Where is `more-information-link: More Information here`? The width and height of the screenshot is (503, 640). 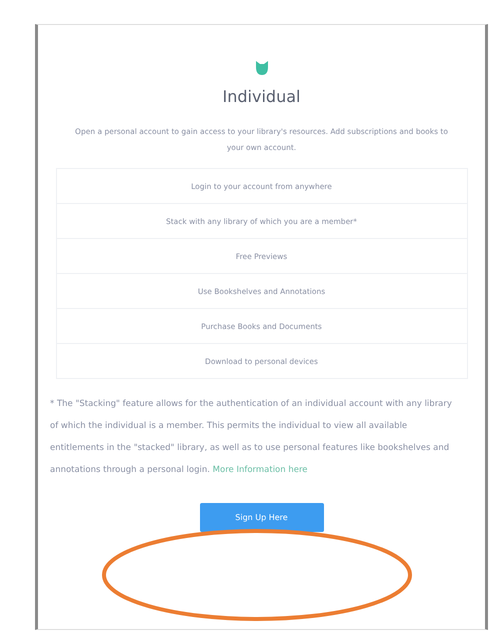 more-information-link: More Information here is located at coordinates (260, 470).